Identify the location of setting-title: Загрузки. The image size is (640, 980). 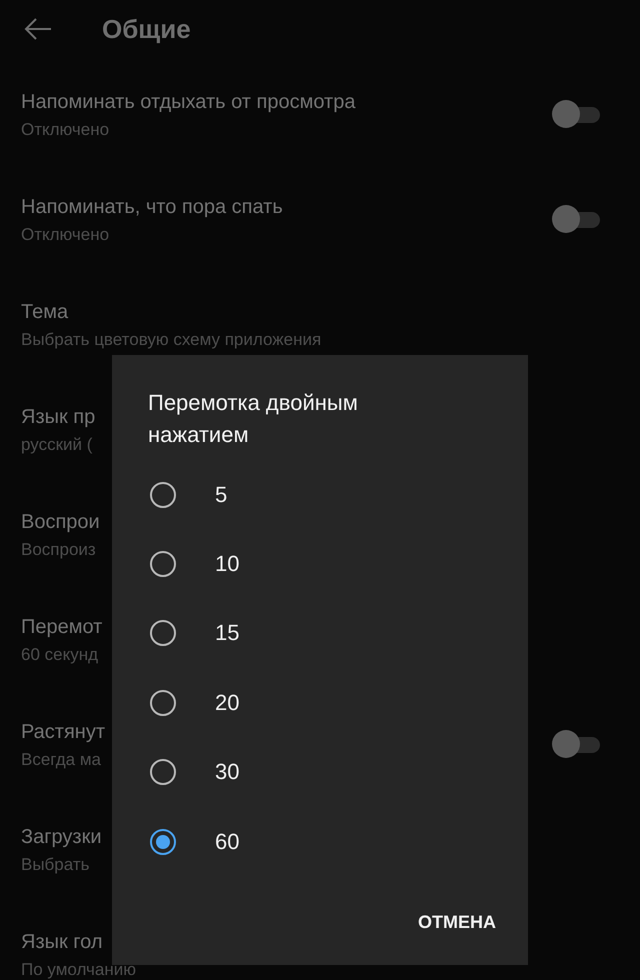
(61, 837).